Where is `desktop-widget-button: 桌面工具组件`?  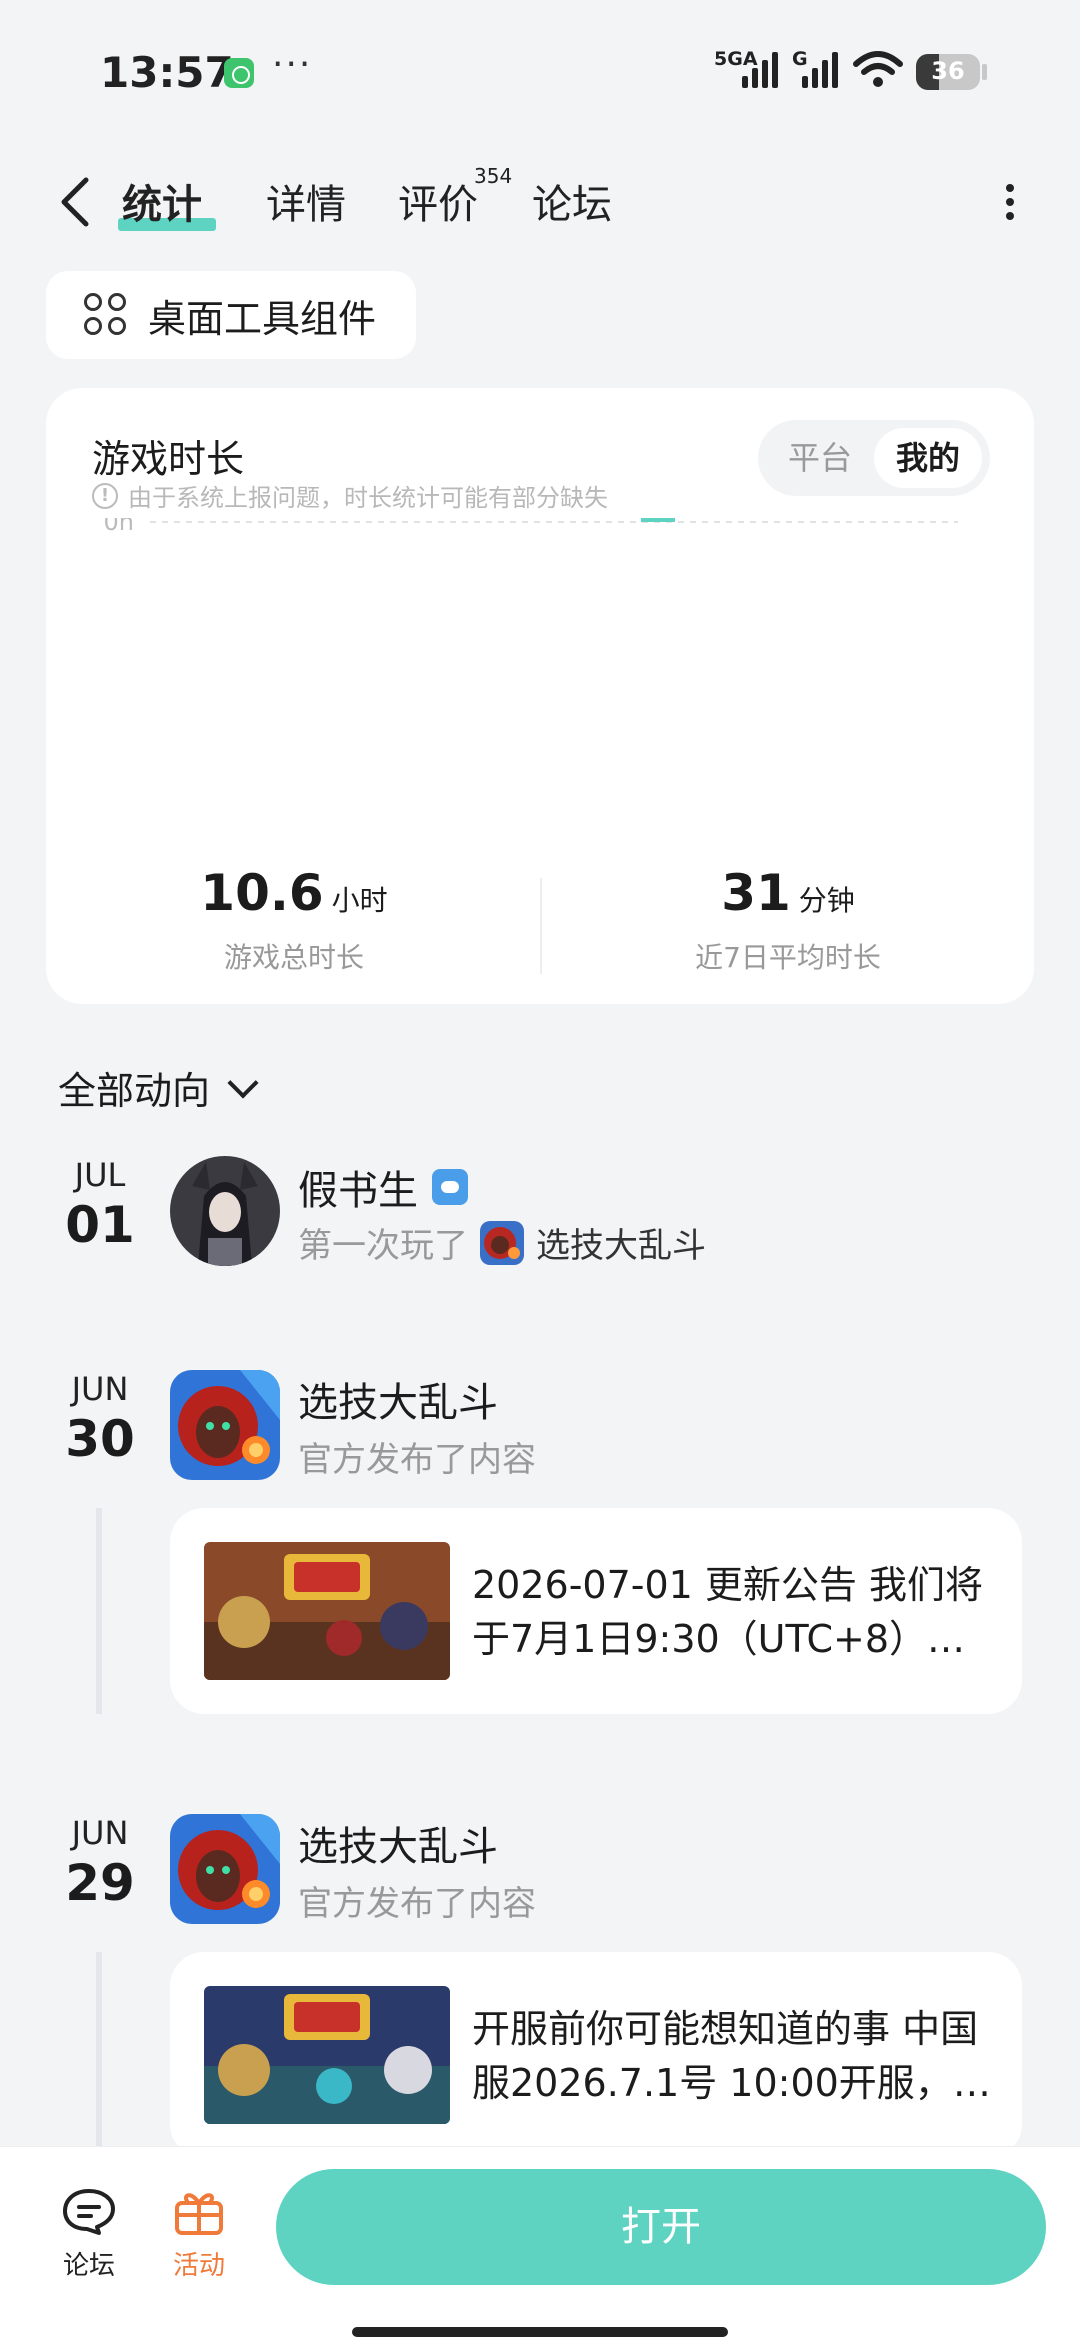 desktop-widget-button: 桌面工具组件 is located at coordinates (231, 315).